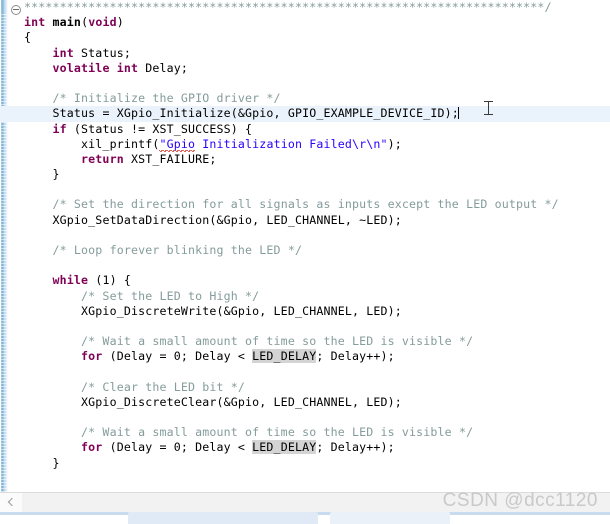  Describe the element at coordinates (177, 144) in the screenshot. I see `string-token-misspelled: "Gpio` at that location.